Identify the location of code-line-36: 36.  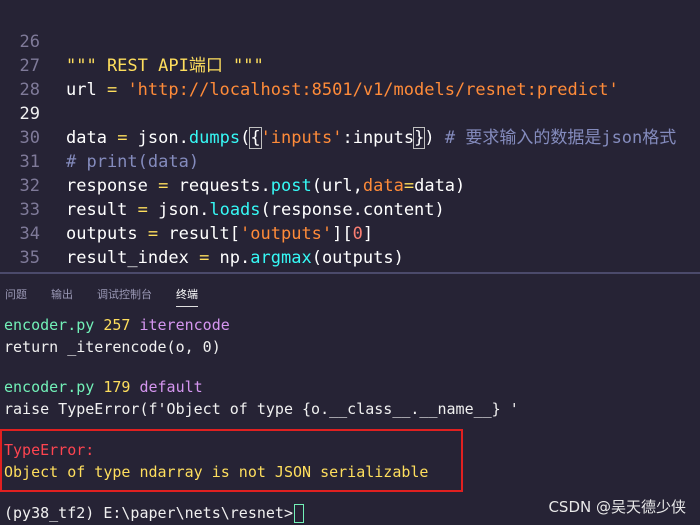
(350, 258).